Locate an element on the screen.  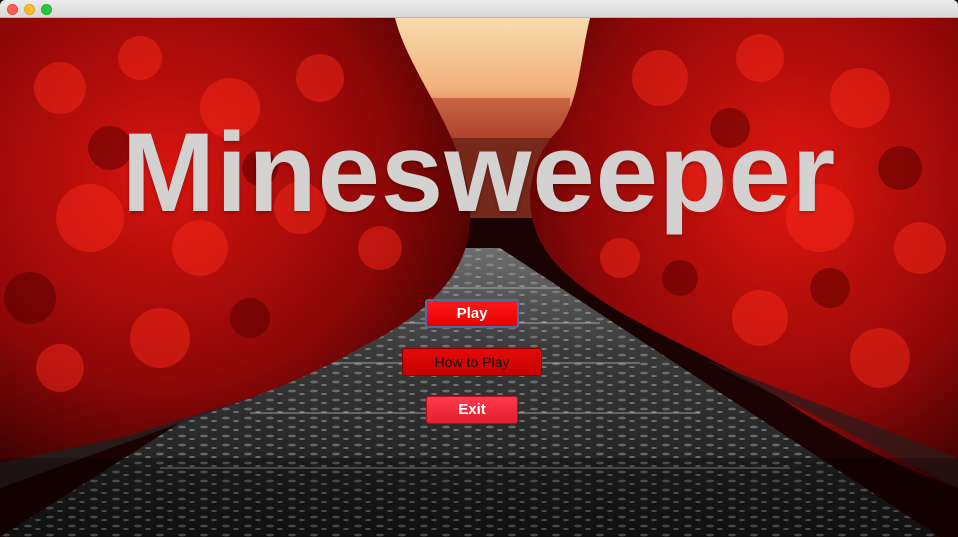
how-to-play-button: How to Play is located at coordinates (472, 362).